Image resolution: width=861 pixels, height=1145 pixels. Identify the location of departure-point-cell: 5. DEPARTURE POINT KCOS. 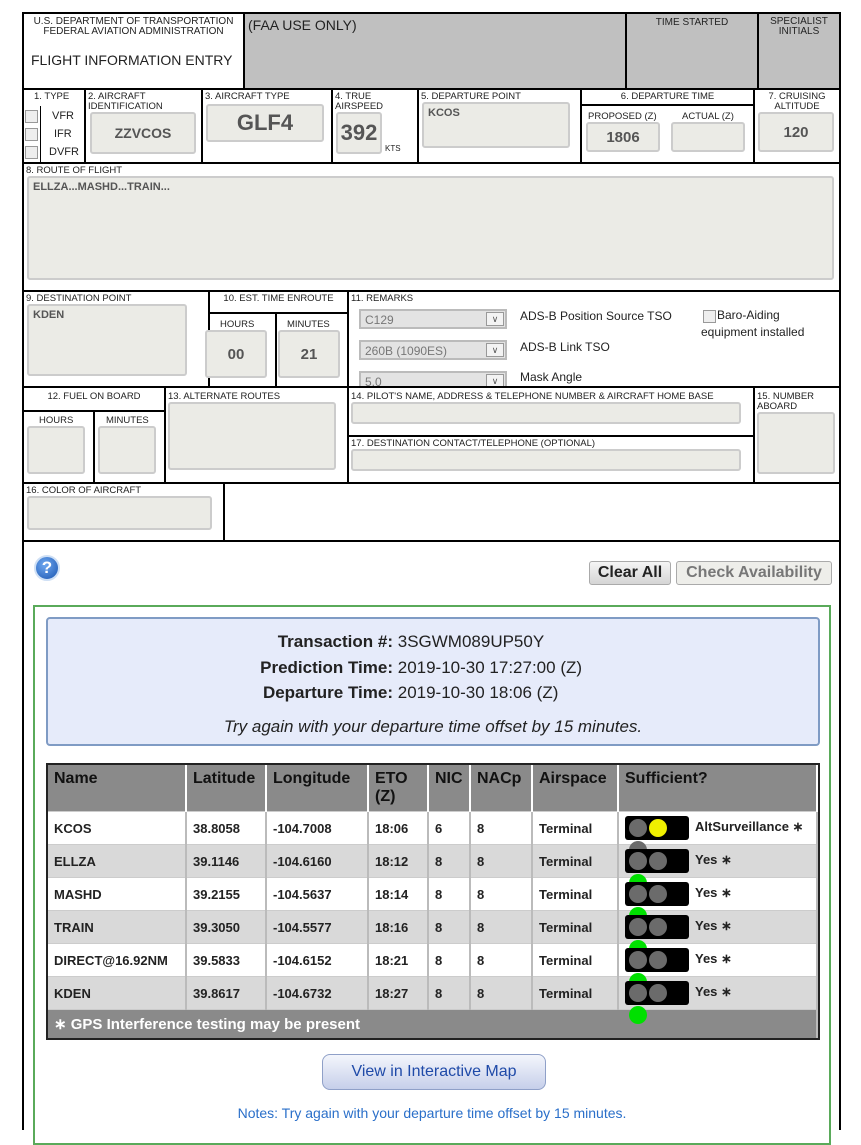
(499, 126).